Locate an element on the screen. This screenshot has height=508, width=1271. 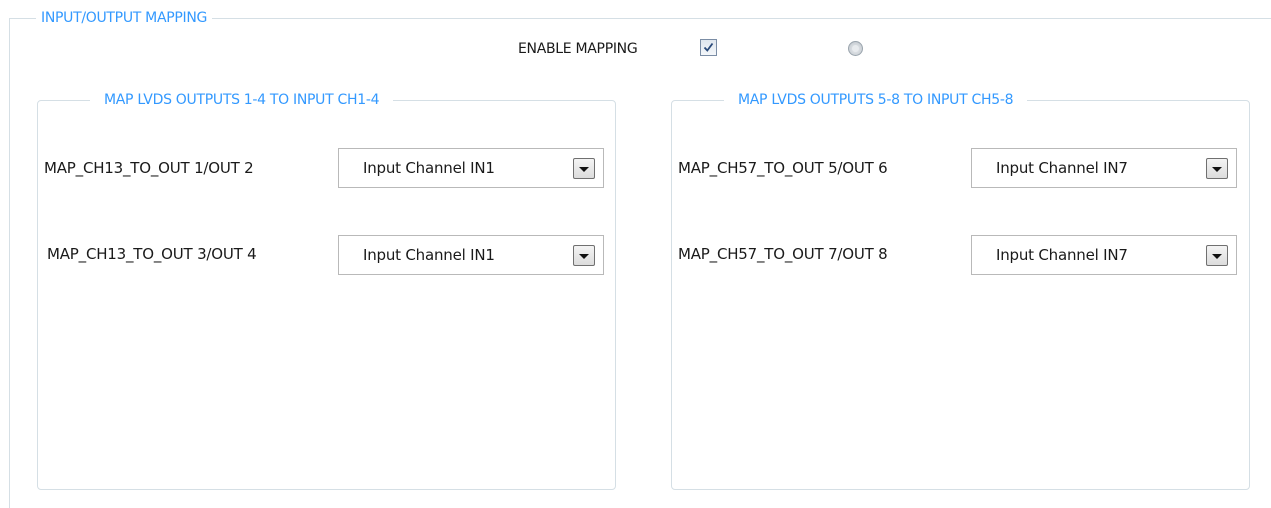
enable-mapping-checkbox is located at coordinates (708, 47).